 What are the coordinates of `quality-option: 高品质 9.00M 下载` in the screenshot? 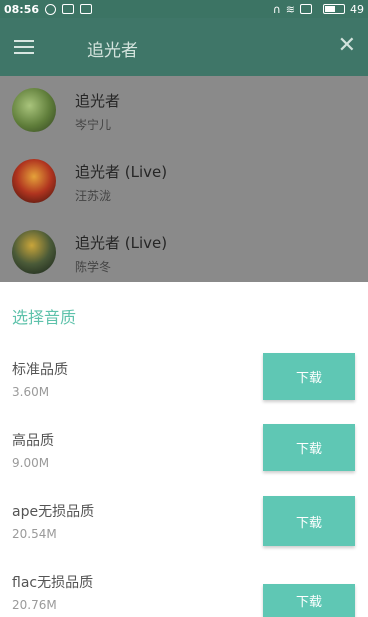 It's located at (184, 462).